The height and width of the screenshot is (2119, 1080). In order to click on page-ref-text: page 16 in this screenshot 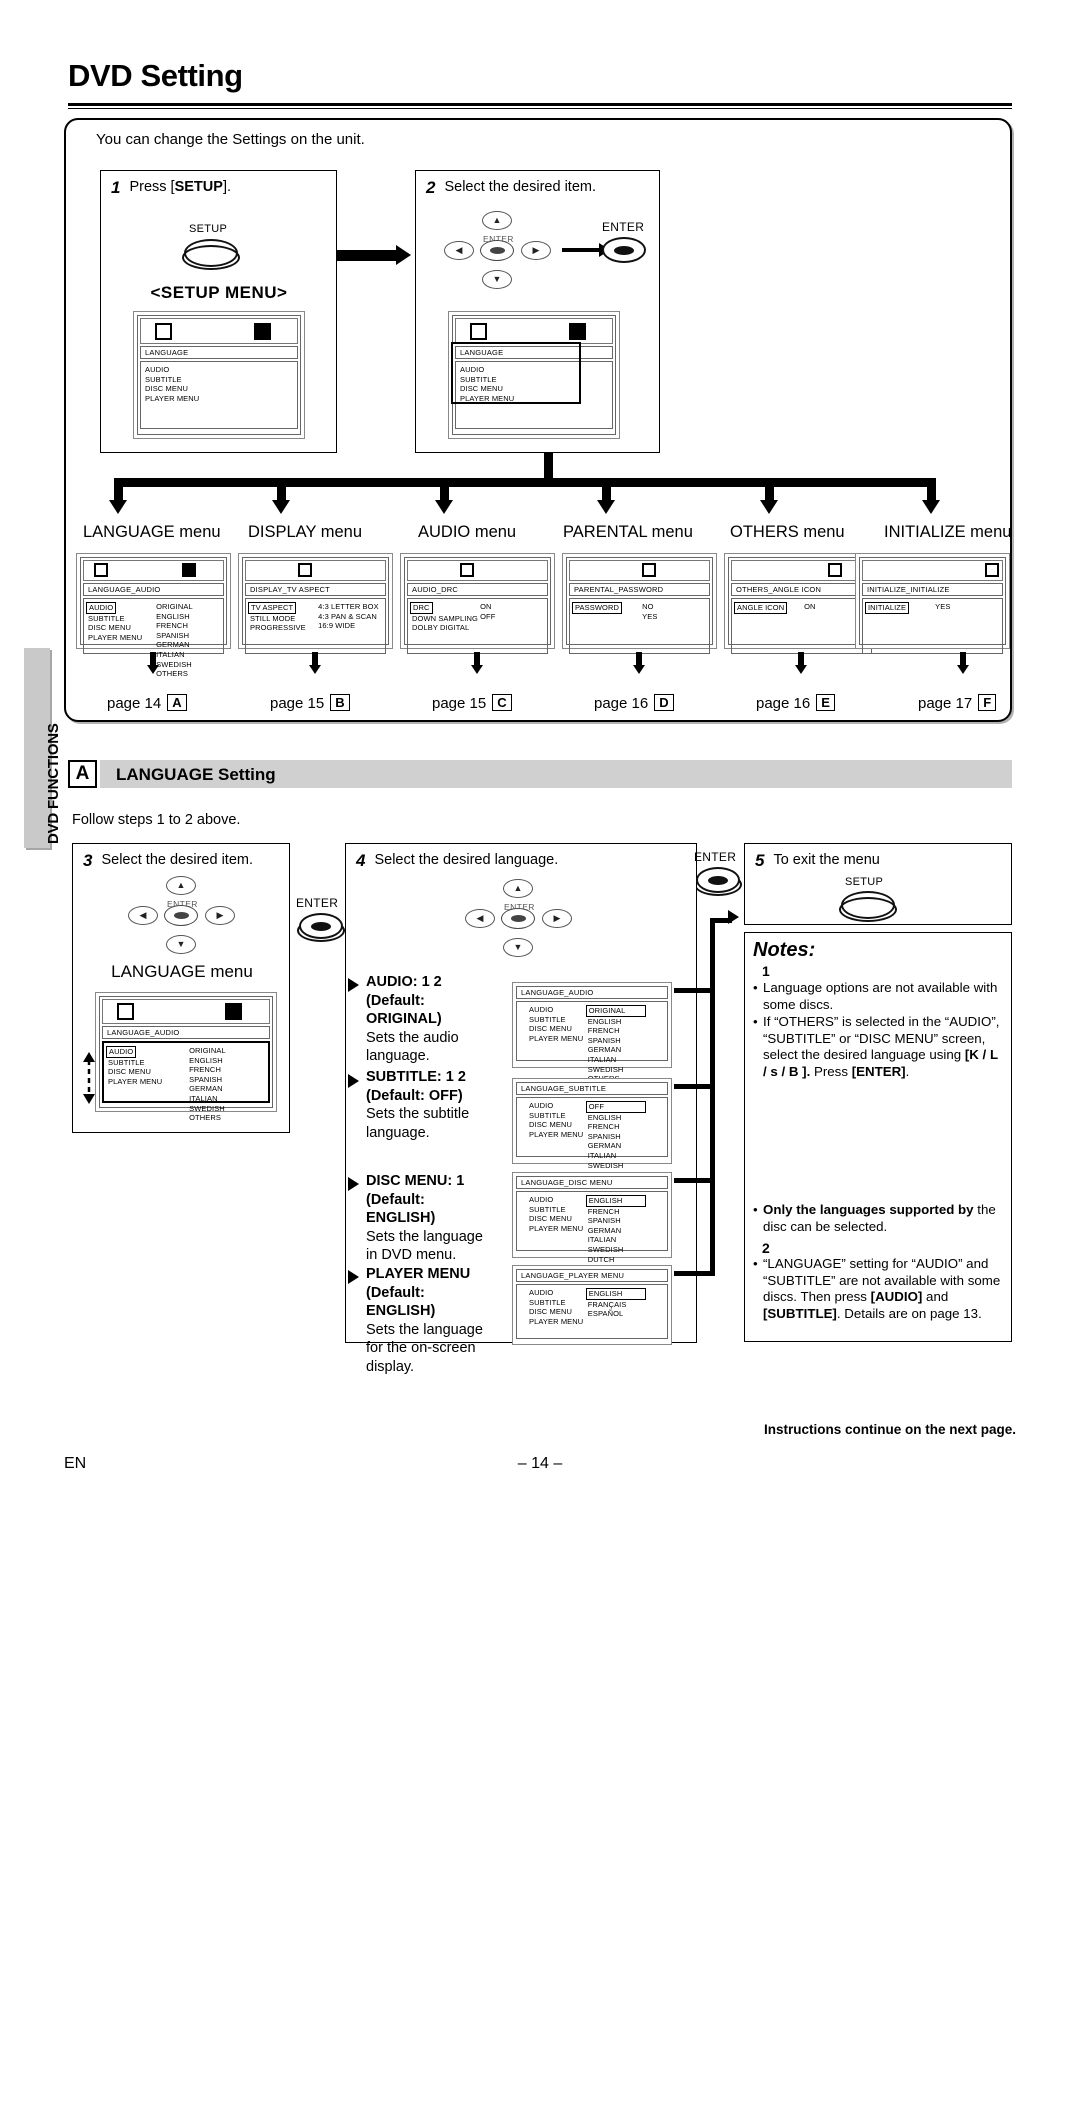, I will do `click(783, 703)`.